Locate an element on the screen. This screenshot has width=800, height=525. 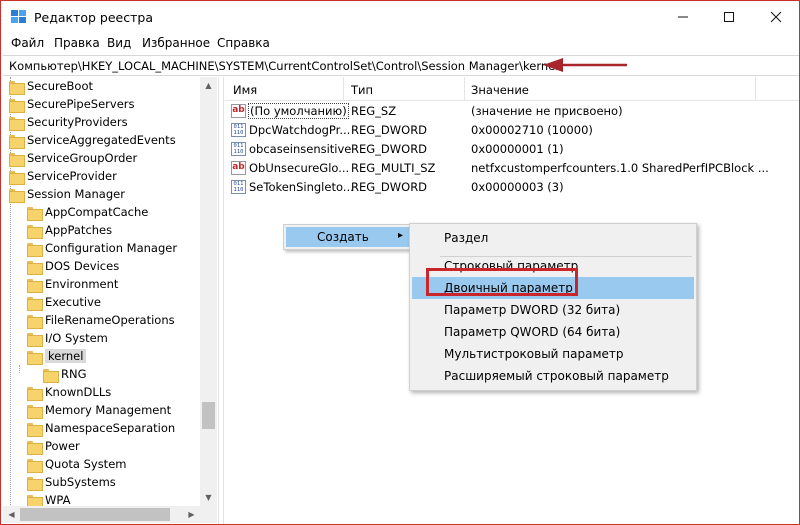
tree-item: AppPatches is located at coordinates (69, 230).